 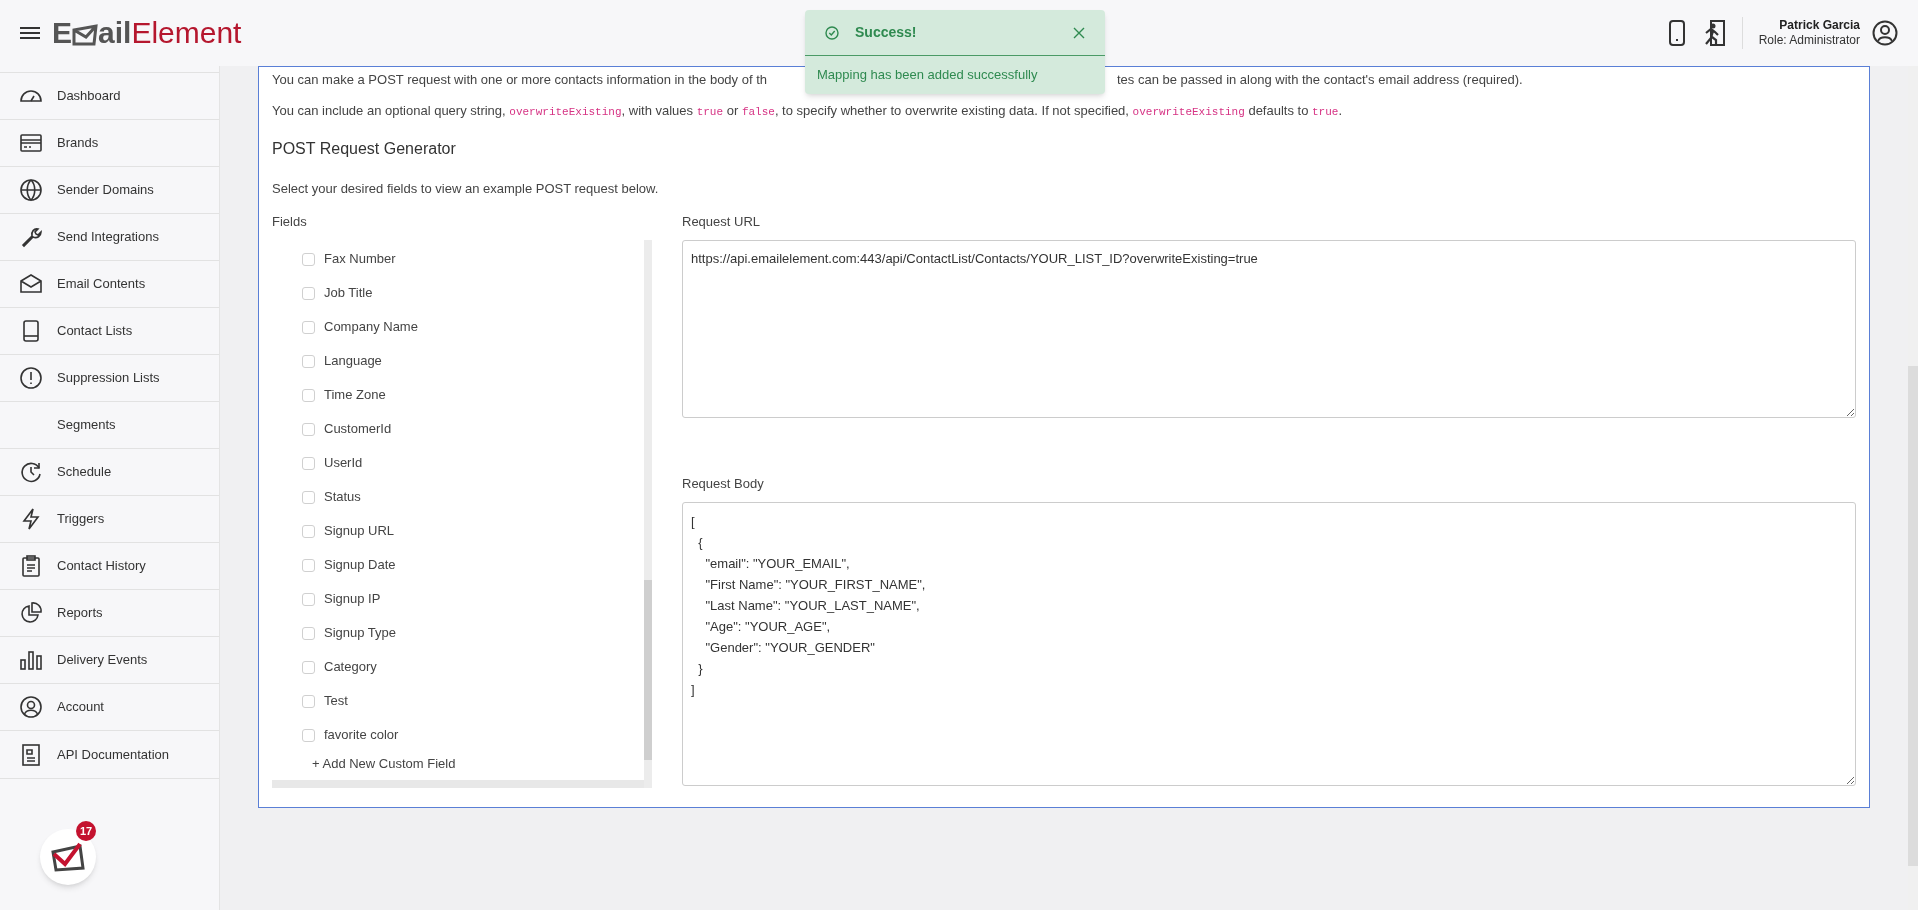 I want to click on phone-icon, so click(x=1676, y=33).